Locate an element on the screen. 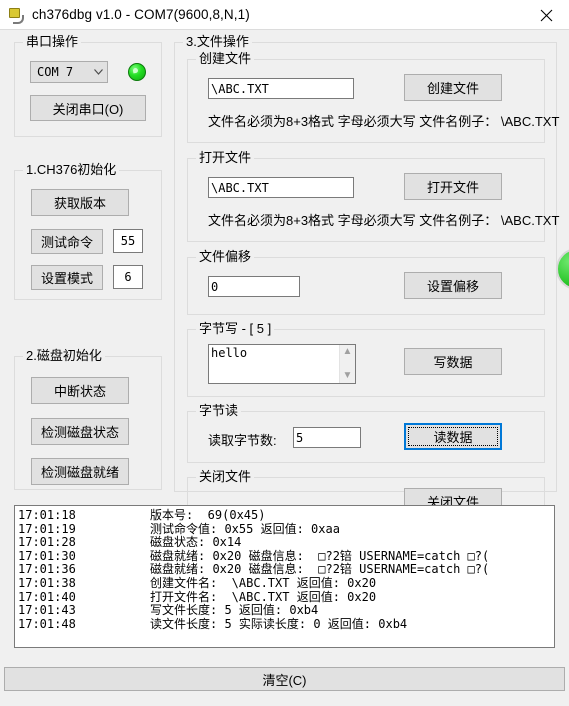  test-command-button-label: 测试命令 is located at coordinates (66, 242).